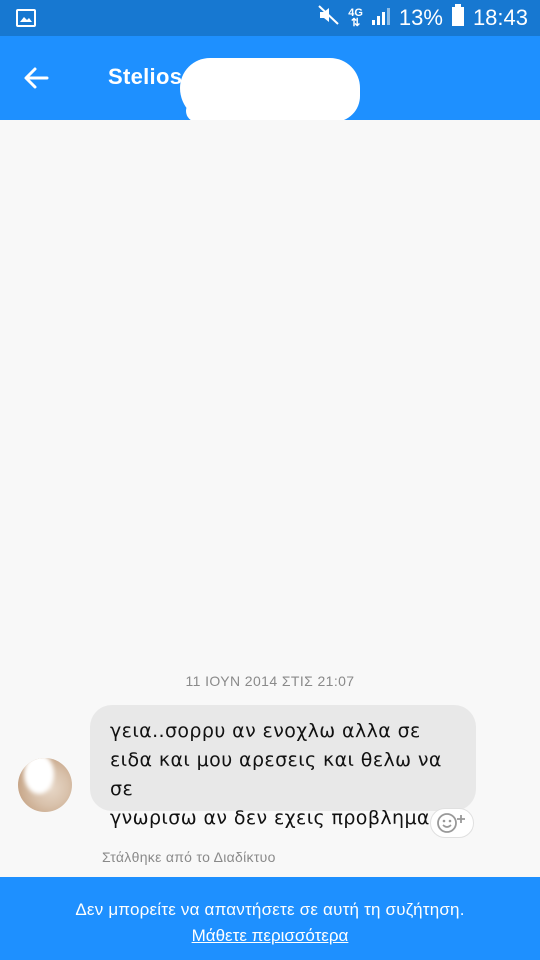  I want to click on status-bar: 4G ⇅ 13% 18:43, so click(270, 18).